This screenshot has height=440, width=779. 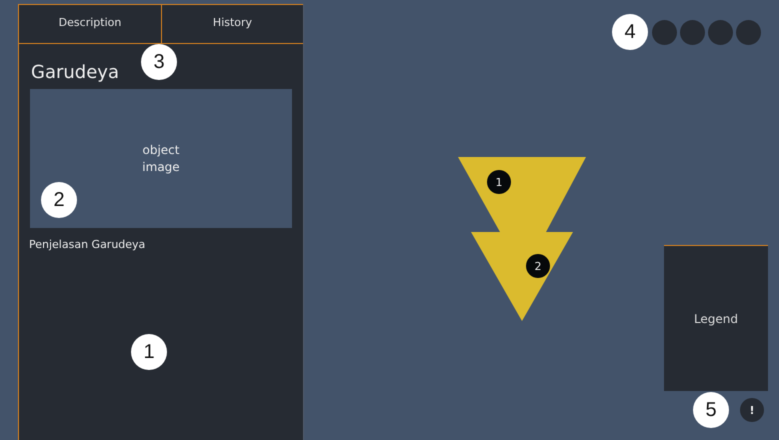 I want to click on callout-number: 5, so click(x=711, y=410).